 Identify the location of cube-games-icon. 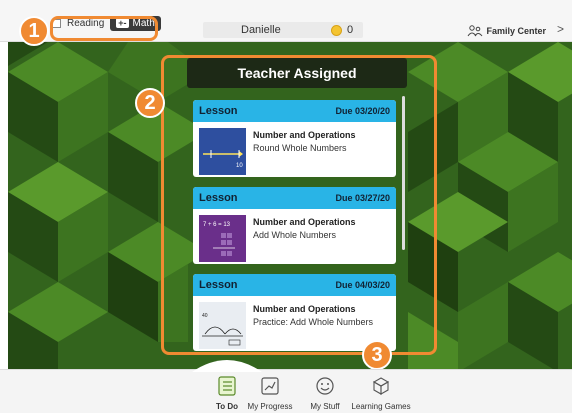
(381, 386).